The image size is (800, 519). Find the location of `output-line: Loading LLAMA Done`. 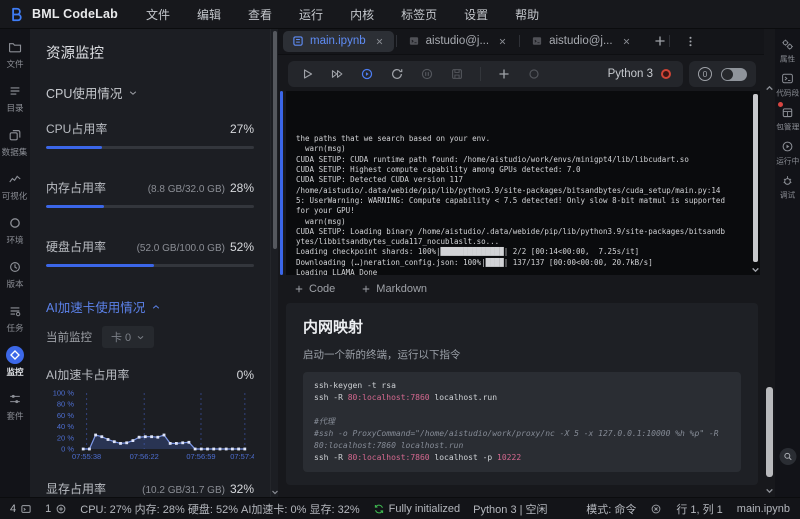

output-line: Loading LLAMA Done is located at coordinates (337, 271).